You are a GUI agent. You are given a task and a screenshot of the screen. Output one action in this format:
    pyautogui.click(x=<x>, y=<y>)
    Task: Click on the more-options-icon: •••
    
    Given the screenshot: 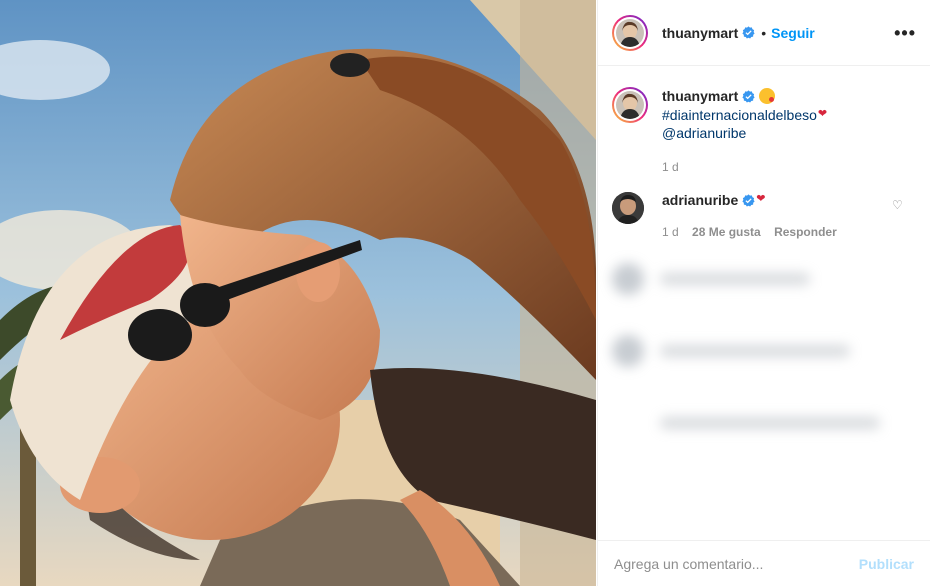 What is the action you would take?
    pyautogui.click(x=905, y=33)
    